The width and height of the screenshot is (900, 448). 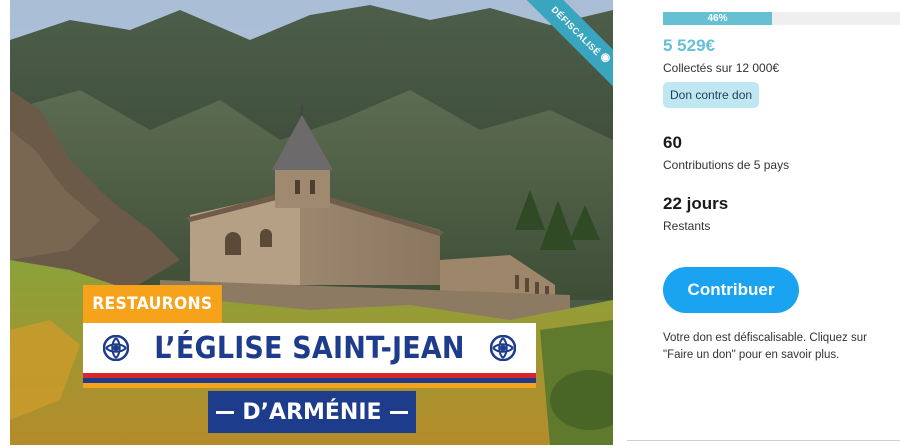 What do you see at coordinates (711, 95) in the screenshot?
I see `reward-badge: Don contre don` at bounding box center [711, 95].